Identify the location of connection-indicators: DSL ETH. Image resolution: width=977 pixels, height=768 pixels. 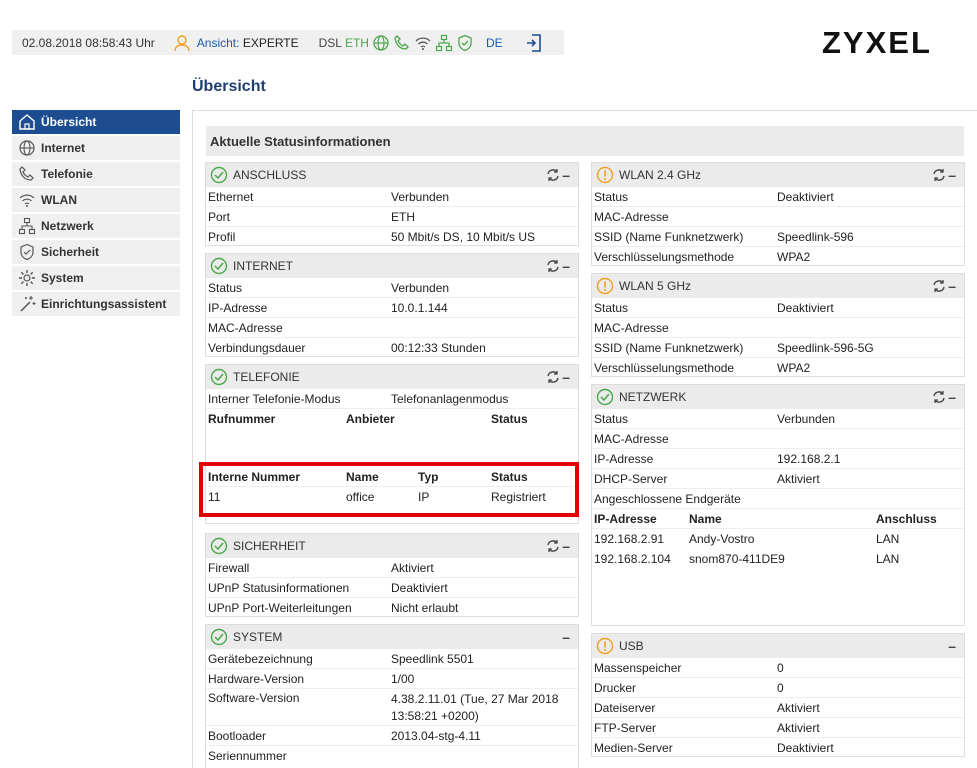
(396, 43).